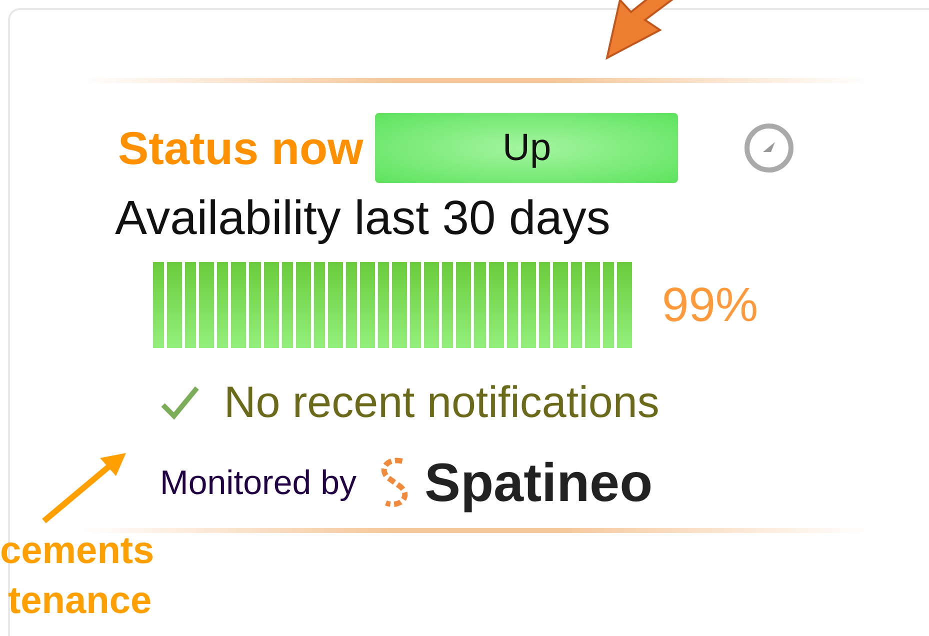  What do you see at coordinates (258, 483) in the screenshot?
I see `monitored-by-label: Monitored by` at bounding box center [258, 483].